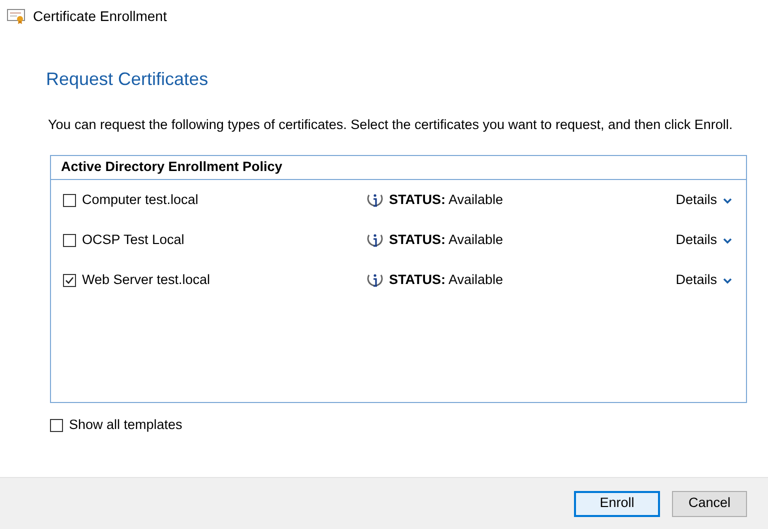 Image resolution: width=768 pixels, height=529 pixels. What do you see at coordinates (617, 503) in the screenshot?
I see `enroll-button: Enroll` at bounding box center [617, 503].